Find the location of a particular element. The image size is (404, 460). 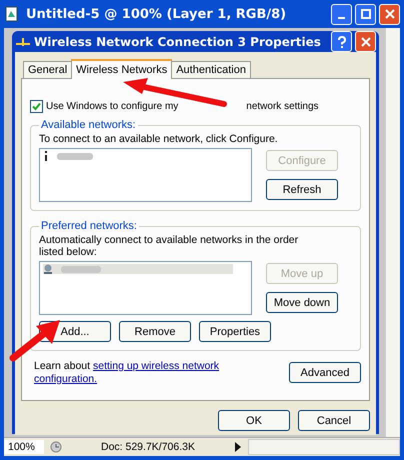

action-button: Move down is located at coordinates (302, 302).